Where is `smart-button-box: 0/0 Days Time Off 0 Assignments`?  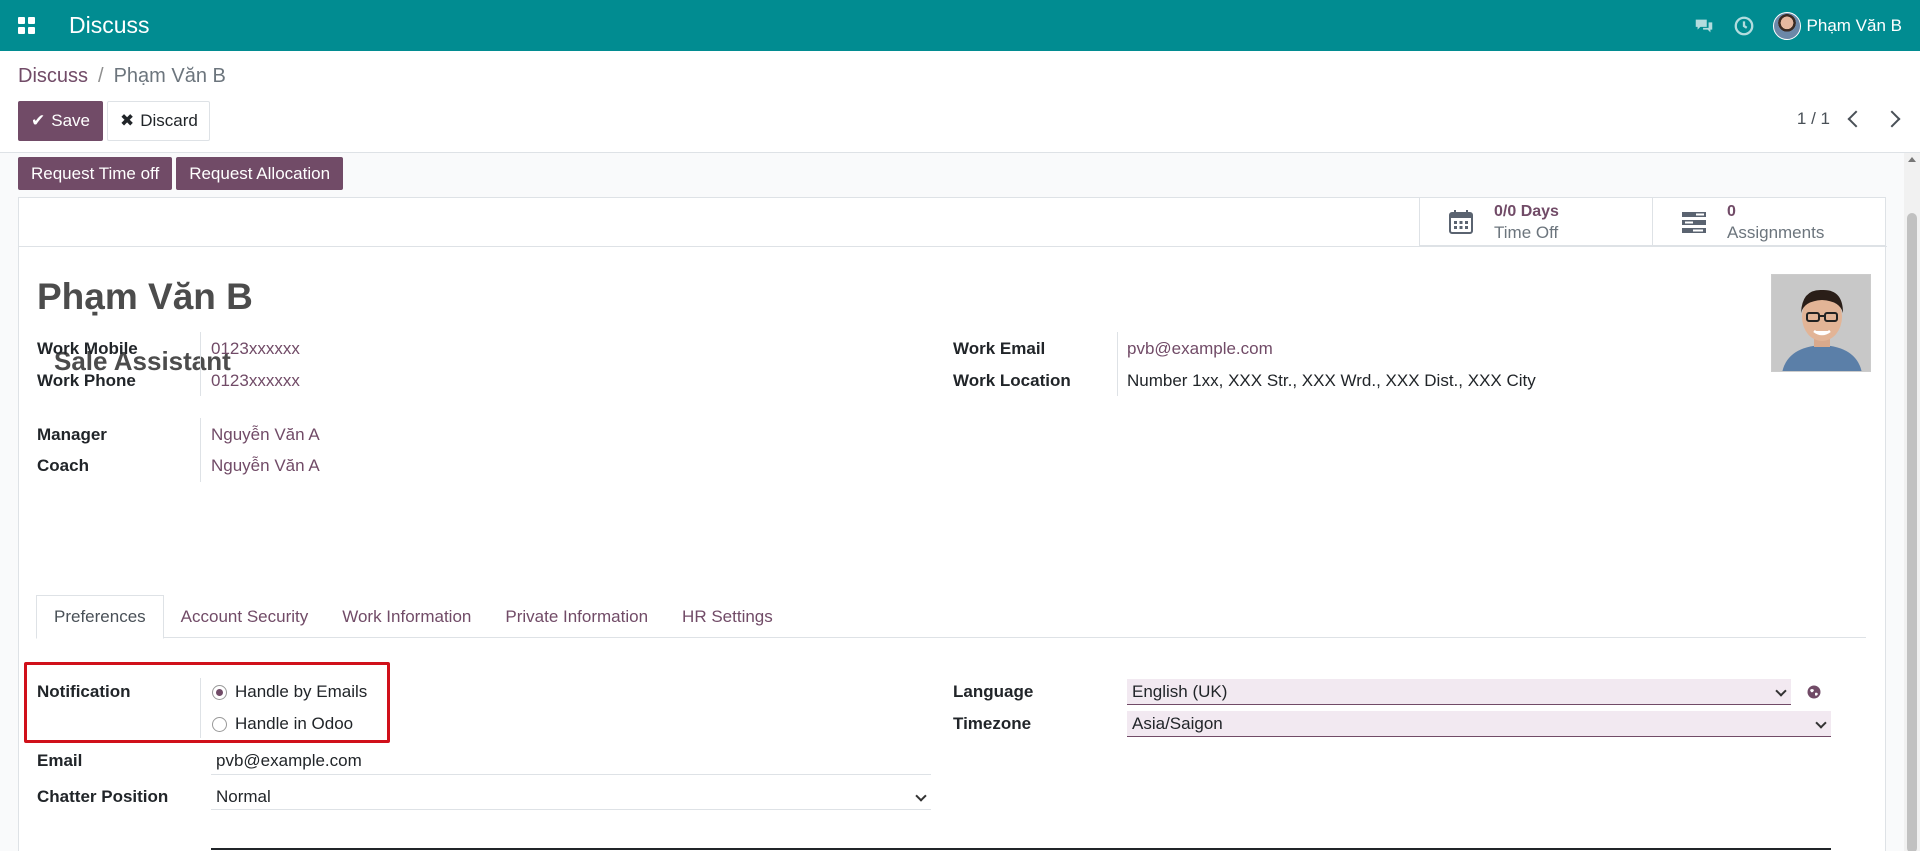
smart-button-box: 0/0 Days Time Off 0 Assignments is located at coordinates (1652, 222).